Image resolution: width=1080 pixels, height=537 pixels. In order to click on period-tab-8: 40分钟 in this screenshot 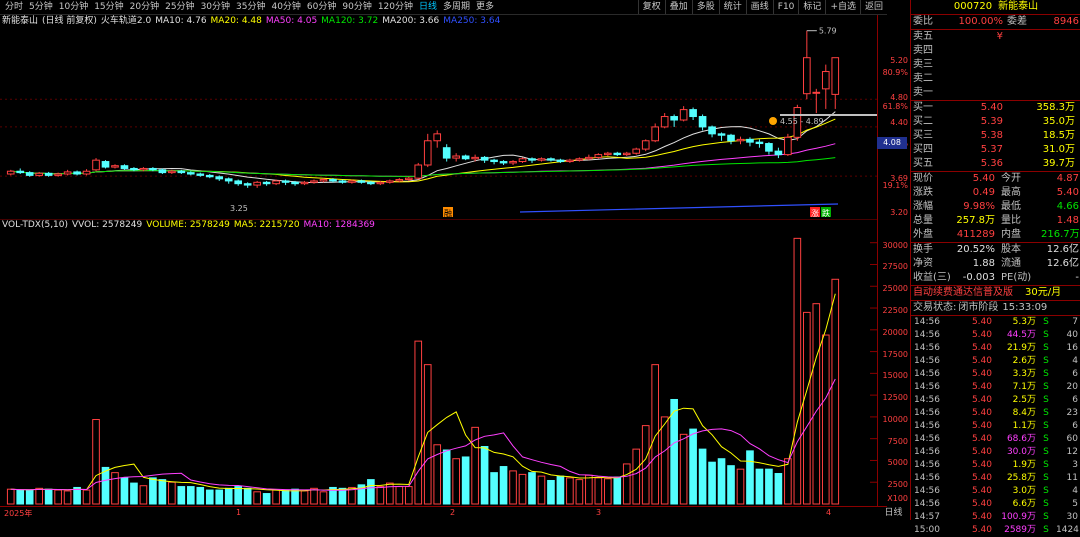, I will do `click(285, 7)`.